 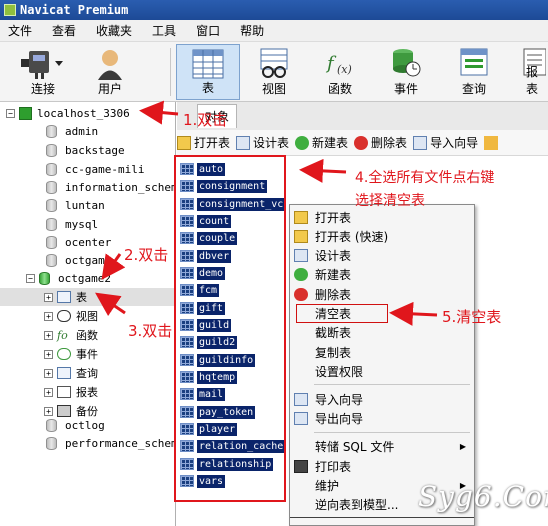 What do you see at coordinates (146, 255) in the screenshot?
I see `annotation-step-2: 2.双击` at bounding box center [146, 255].